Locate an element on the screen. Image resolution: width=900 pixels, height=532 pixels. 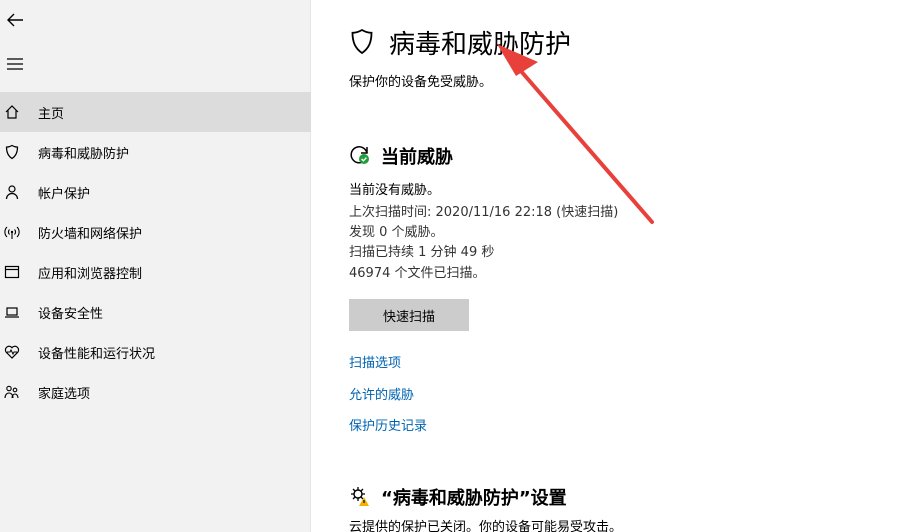
scan-duration-text: 扫描已持续 1 分钟 49 秒 is located at coordinates (422, 252).